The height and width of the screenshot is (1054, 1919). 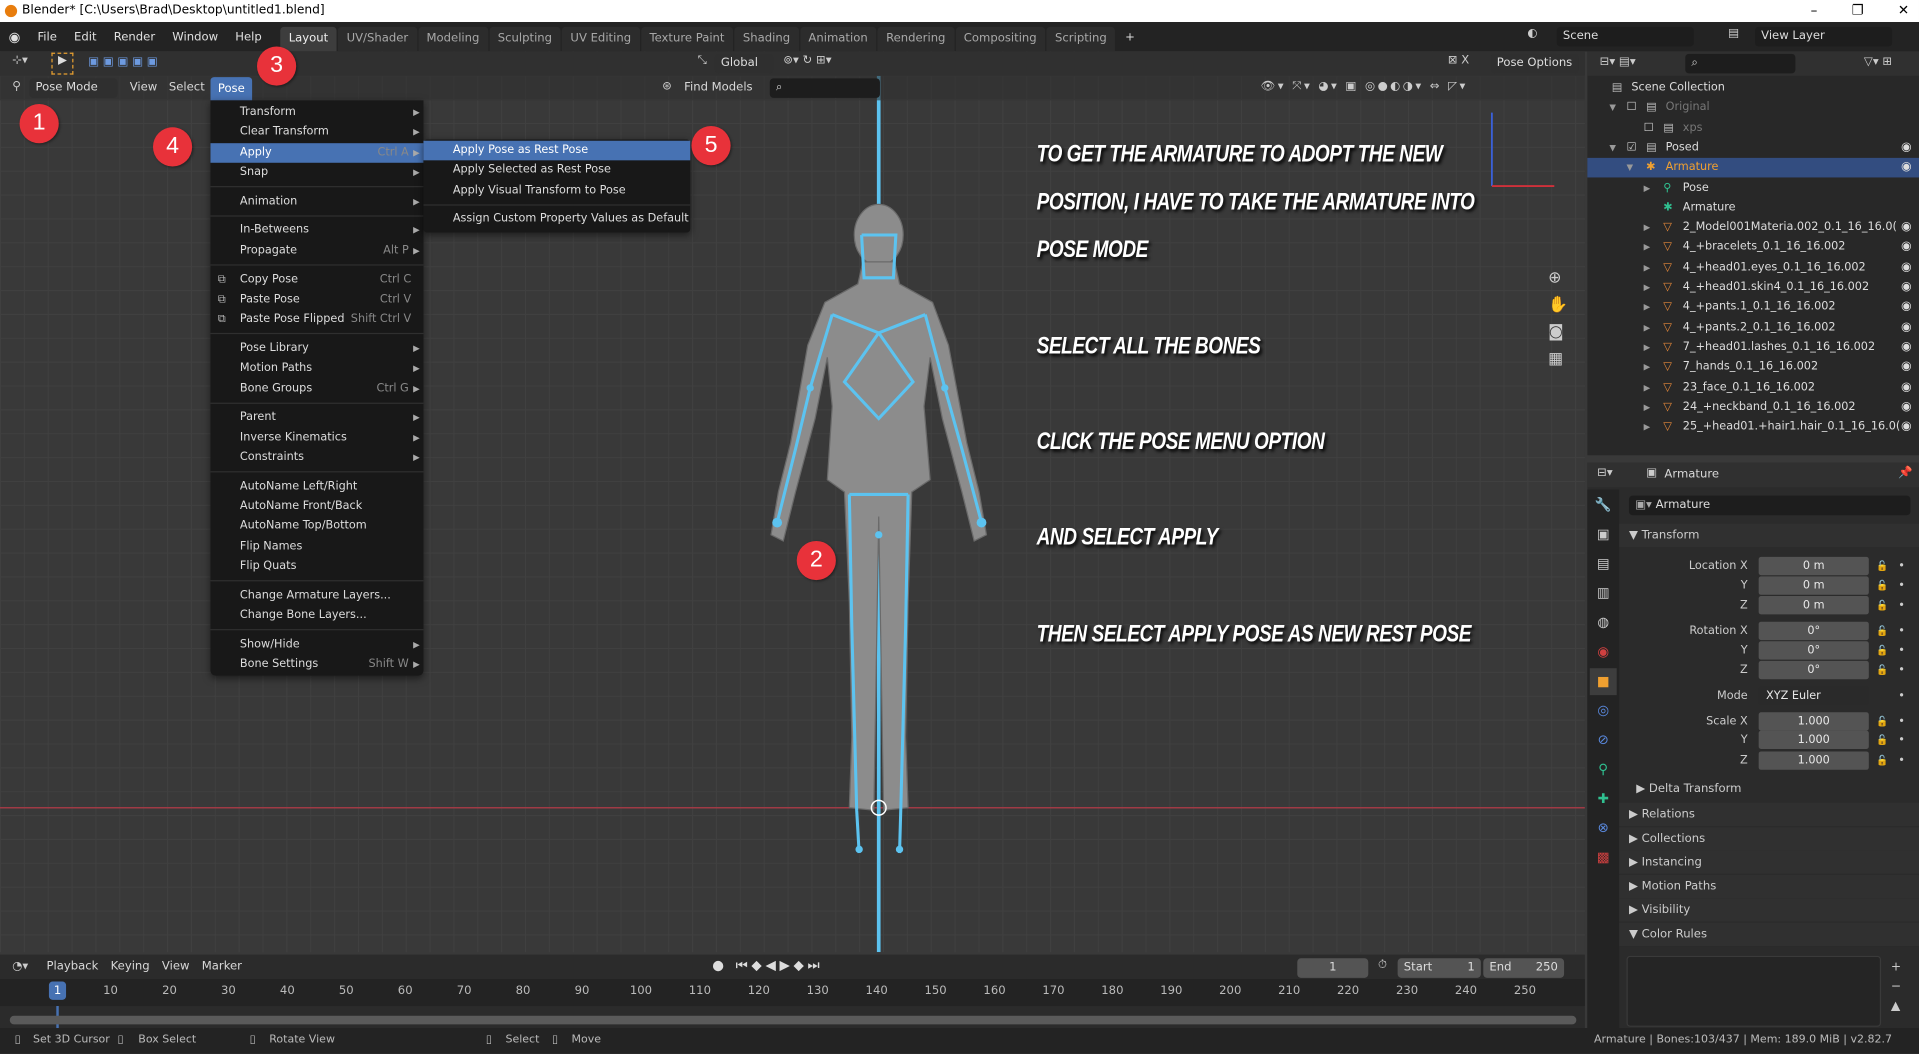 I want to click on menu-render: Render, so click(x=134, y=36).